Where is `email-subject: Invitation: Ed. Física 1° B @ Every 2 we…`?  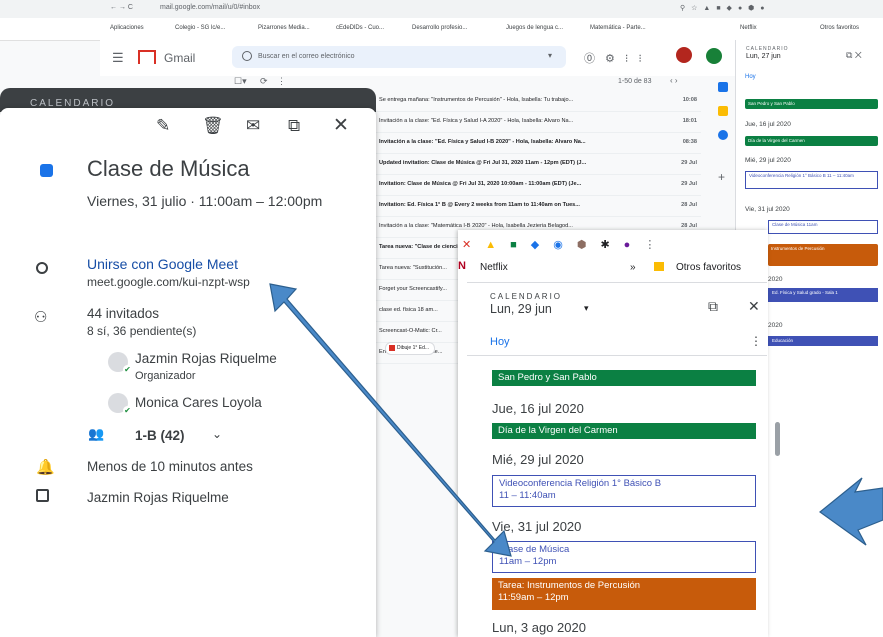 email-subject: Invitation: Ed. Física 1° B @ Every 2 we… is located at coordinates (479, 205).